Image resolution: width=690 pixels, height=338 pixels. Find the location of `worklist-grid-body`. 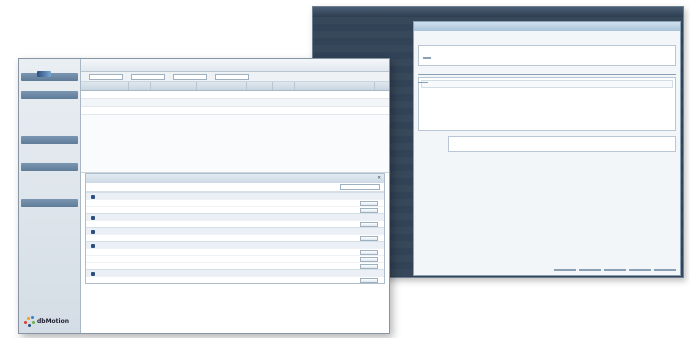

worklist-grid-body is located at coordinates (235, 103).